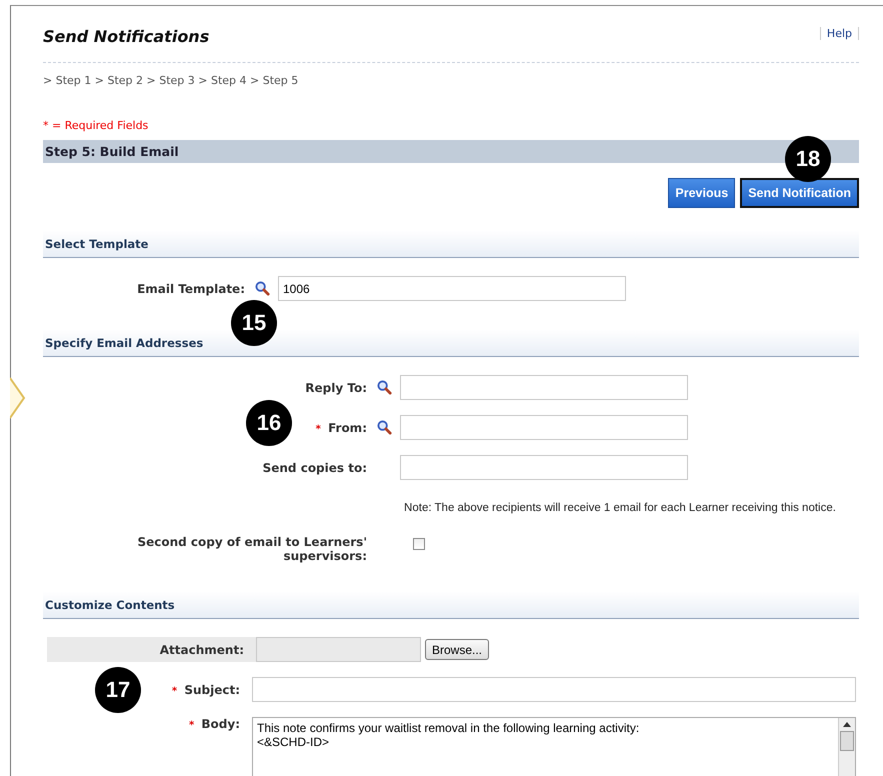 This screenshot has height=776, width=883. I want to click on required-note: * = Required Fields, so click(96, 125).